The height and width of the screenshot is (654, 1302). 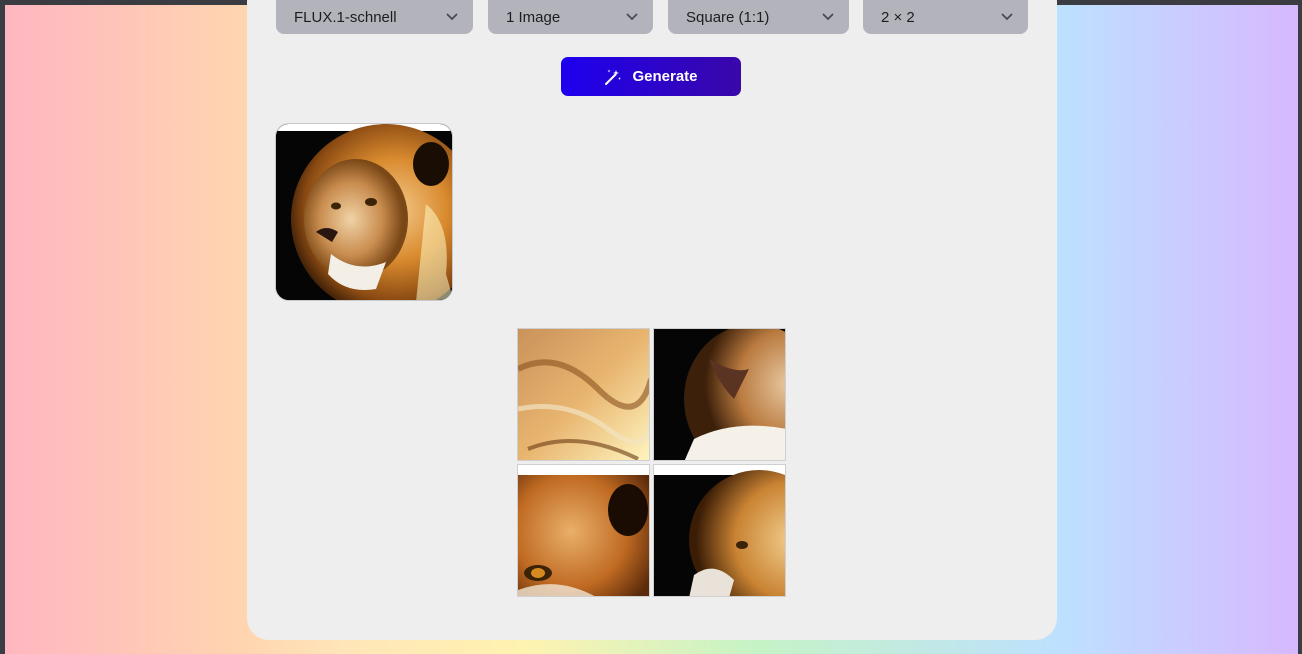 I want to click on generate-button-label: Generate, so click(x=665, y=76).